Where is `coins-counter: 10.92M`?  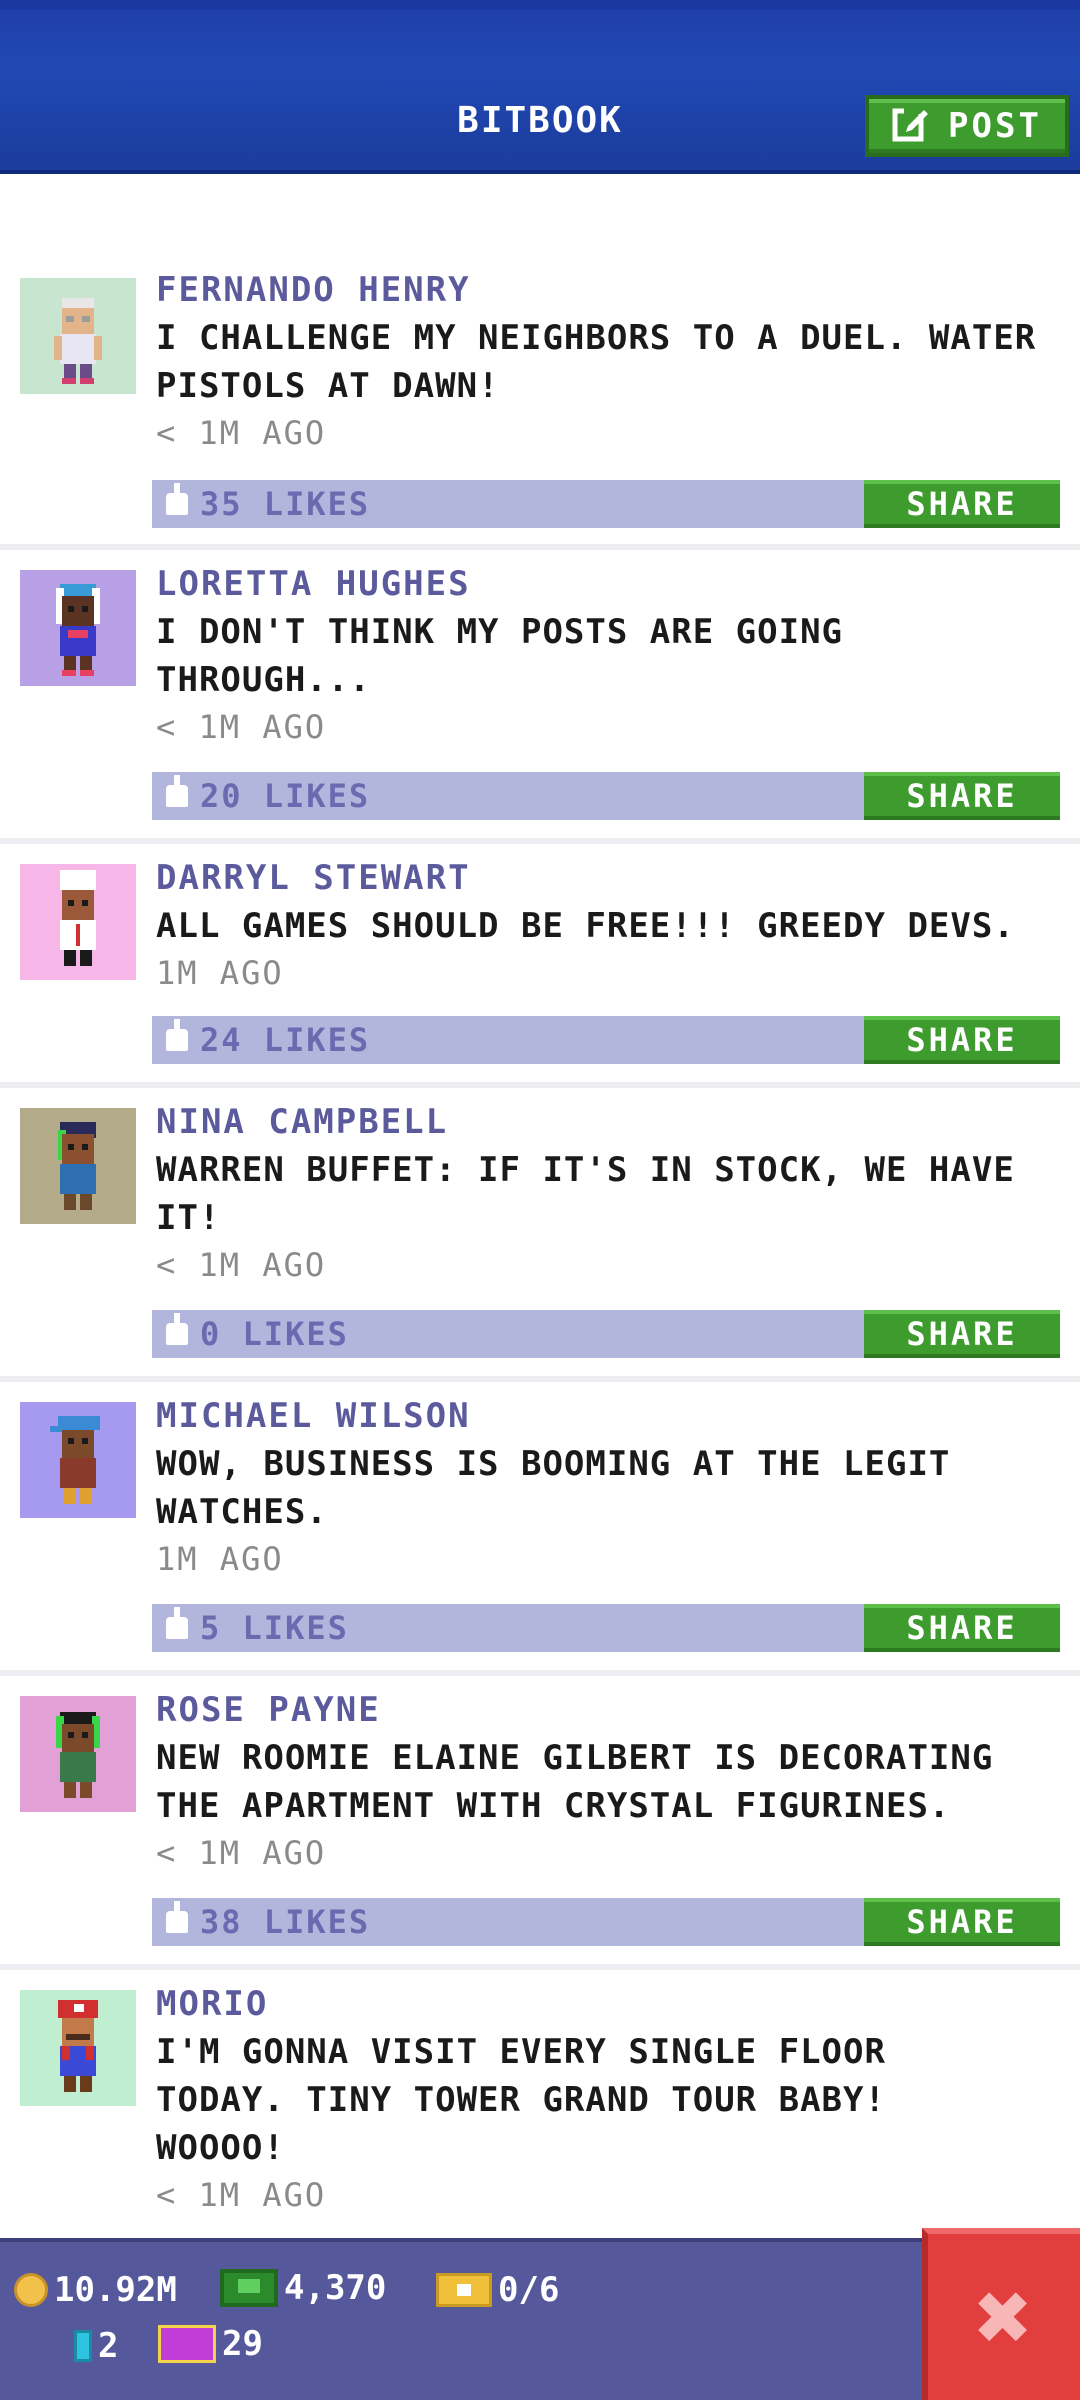
coins-counter: 10.92M is located at coordinates (95, 2290).